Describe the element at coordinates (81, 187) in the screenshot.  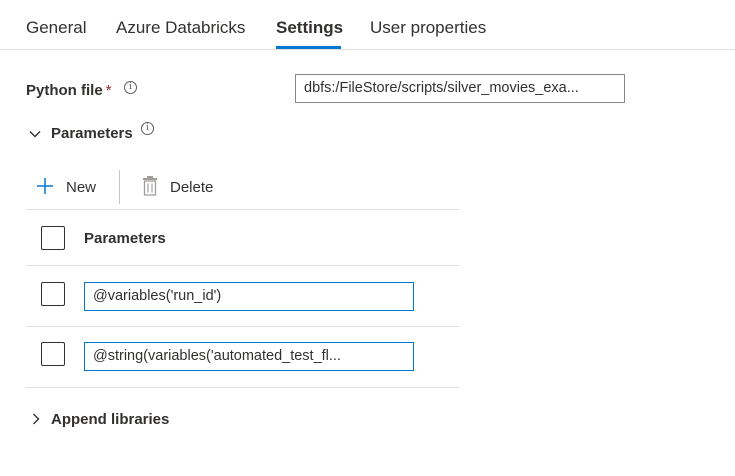
I see `new-button: New` at that location.